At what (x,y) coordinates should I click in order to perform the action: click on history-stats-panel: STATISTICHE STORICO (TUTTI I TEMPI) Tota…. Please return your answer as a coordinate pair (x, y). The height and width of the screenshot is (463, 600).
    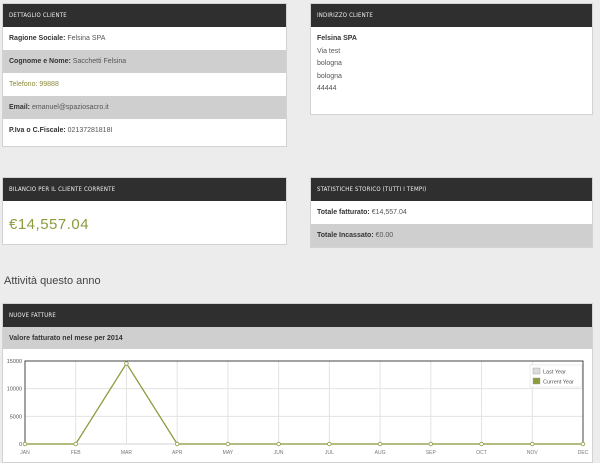
    Looking at the image, I should click on (451, 212).